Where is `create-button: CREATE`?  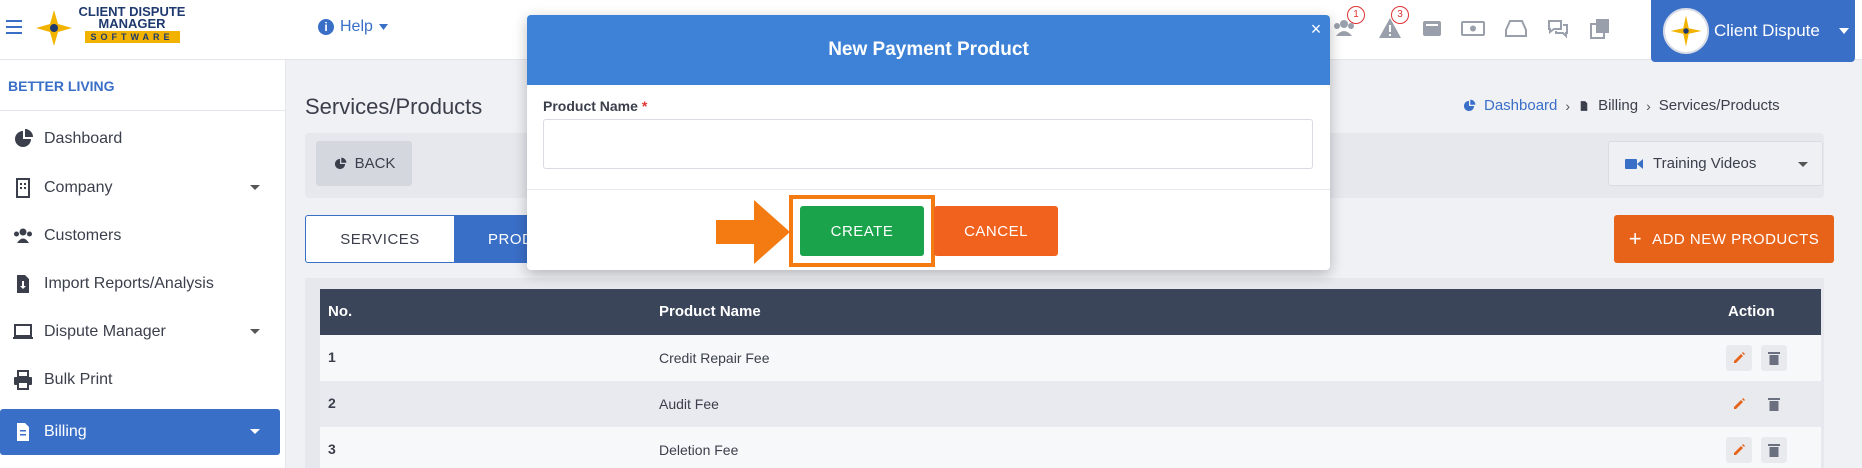 create-button: CREATE is located at coordinates (862, 231).